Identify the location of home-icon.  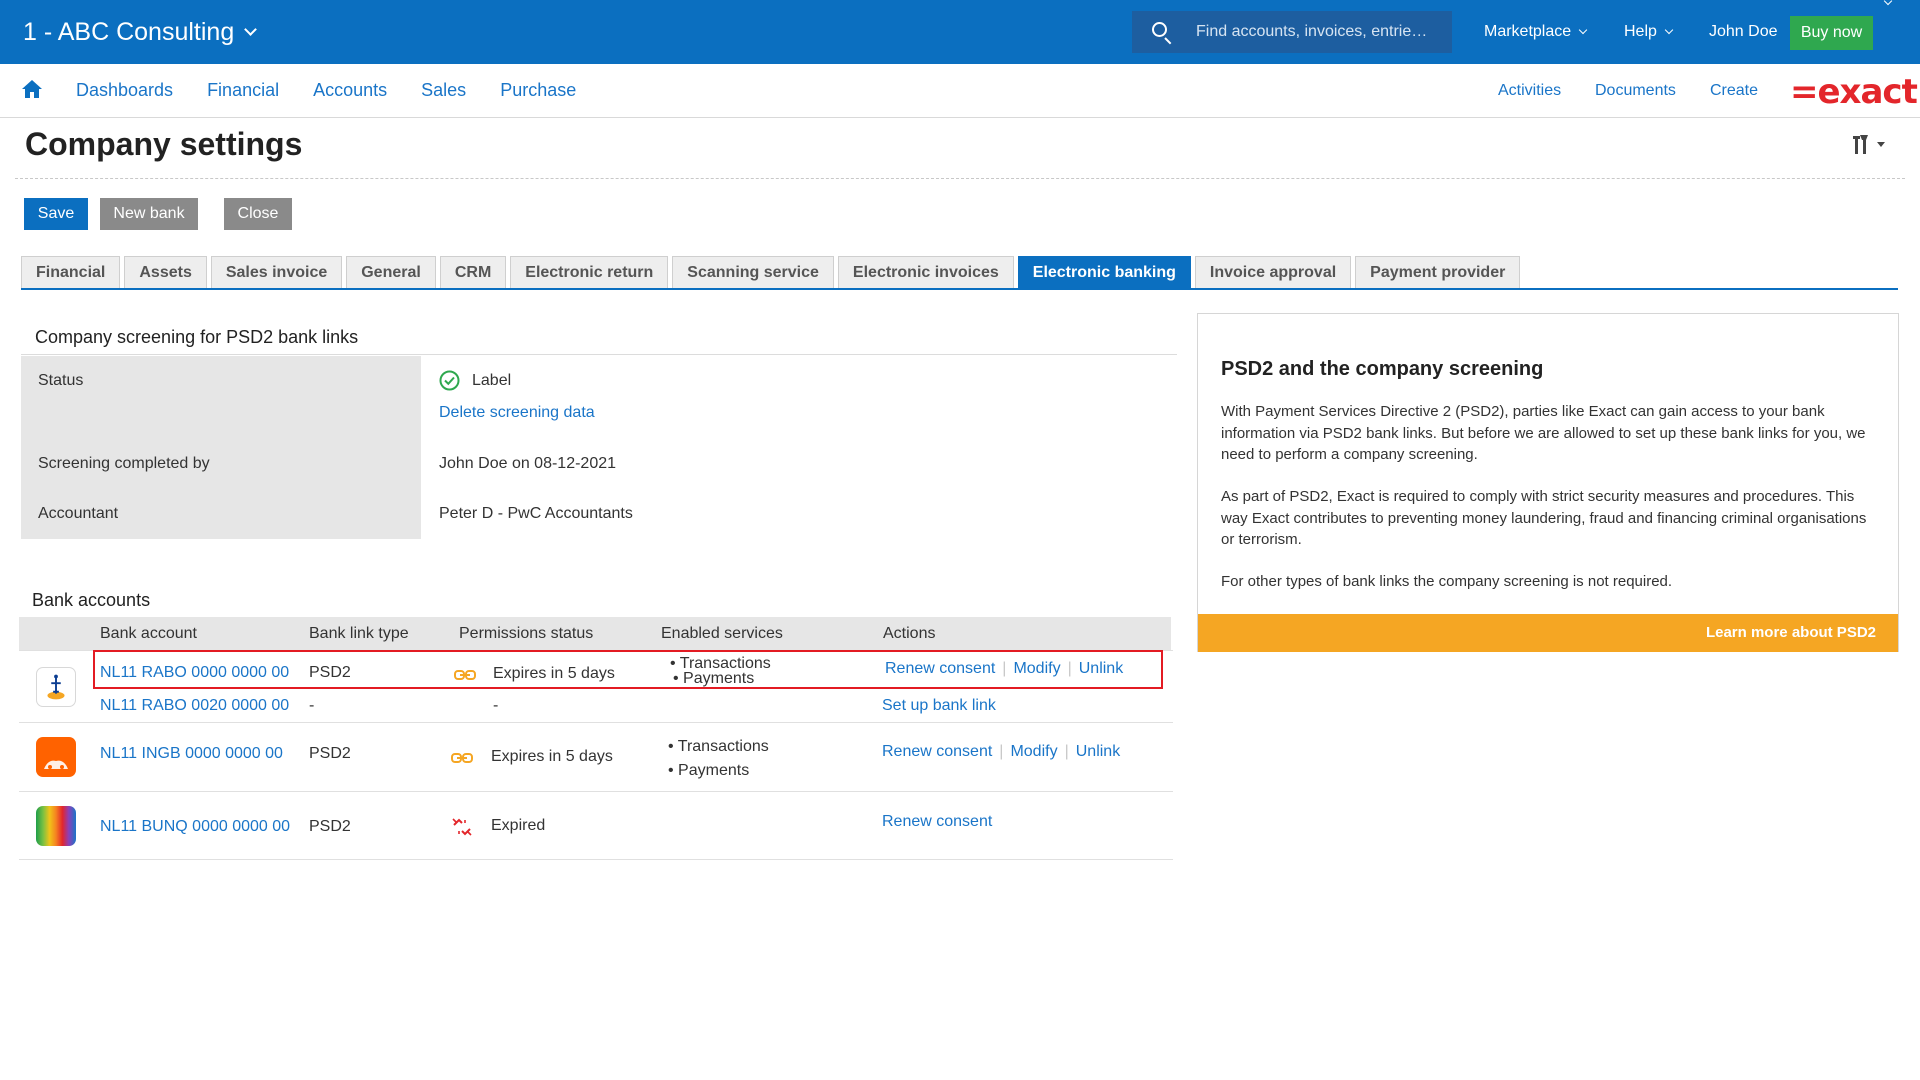
(32, 89).